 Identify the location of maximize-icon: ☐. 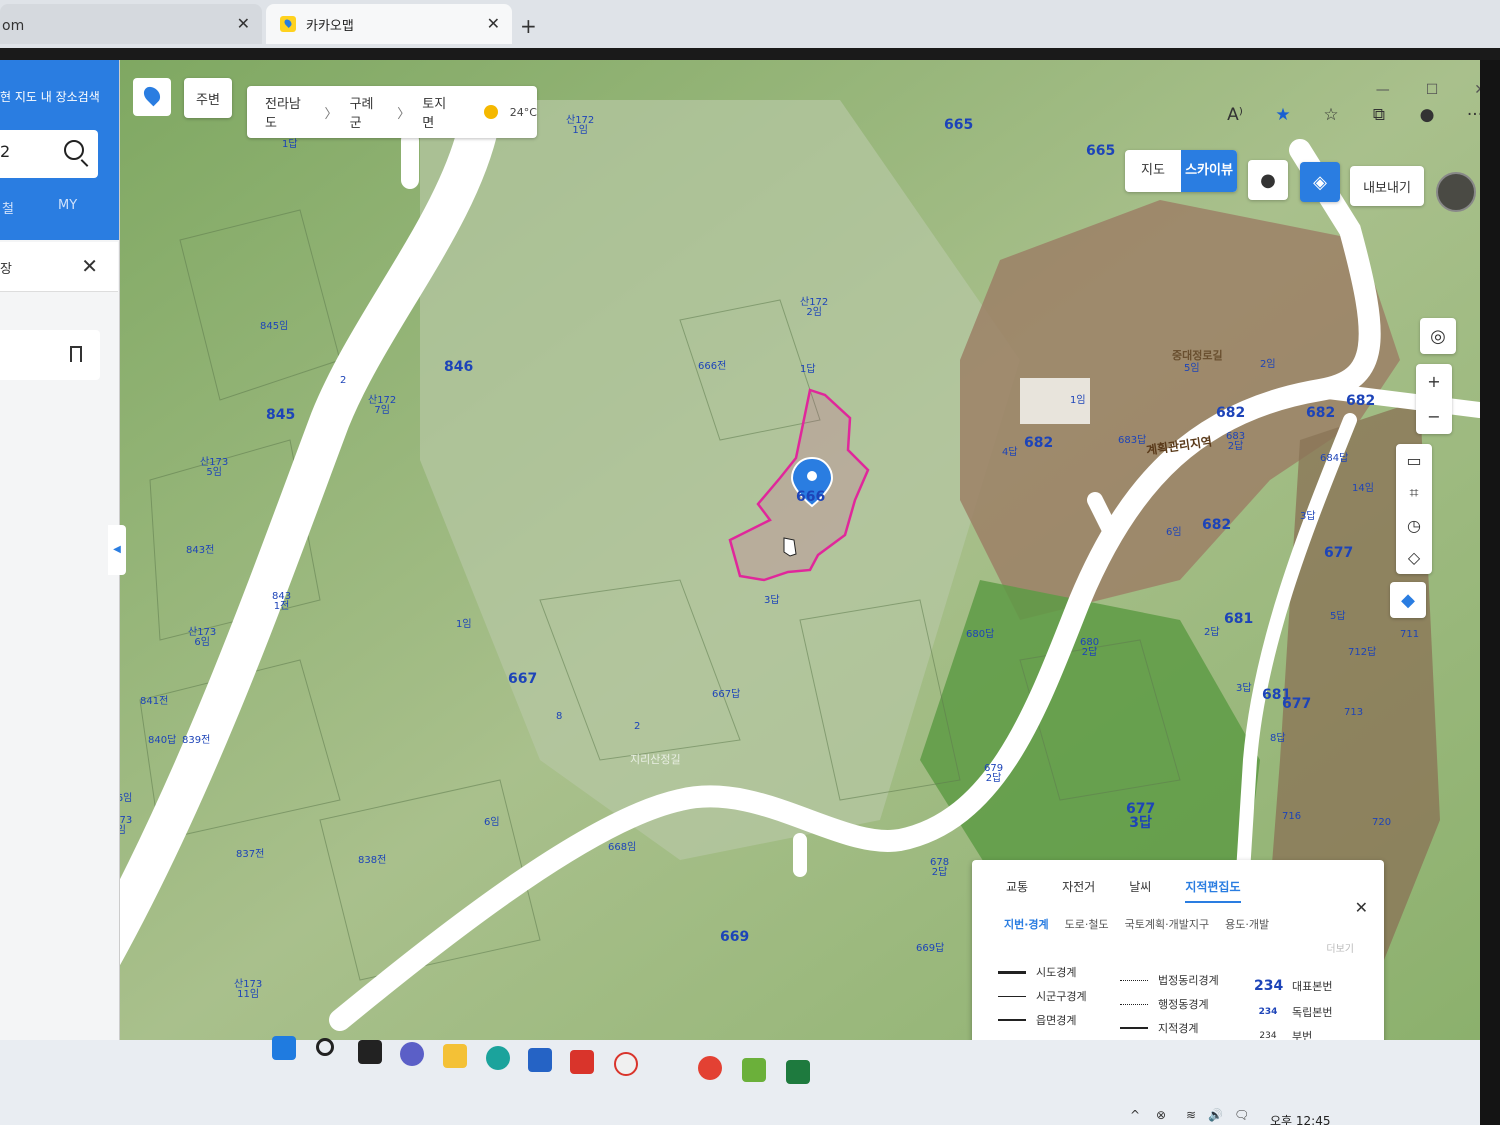
(1432, 90).